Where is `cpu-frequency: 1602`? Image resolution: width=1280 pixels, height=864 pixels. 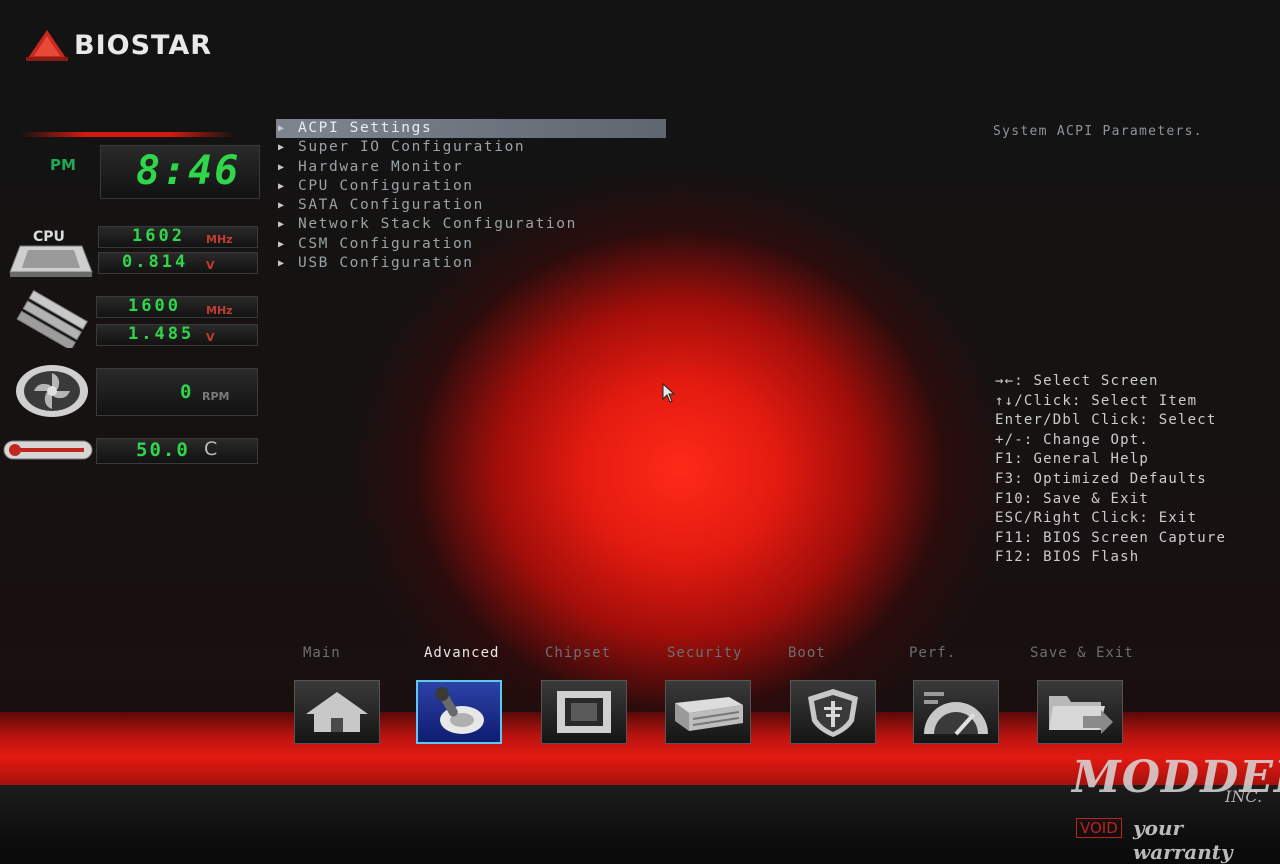 cpu-frequency: 1602 is located at coordinates (158, 236).